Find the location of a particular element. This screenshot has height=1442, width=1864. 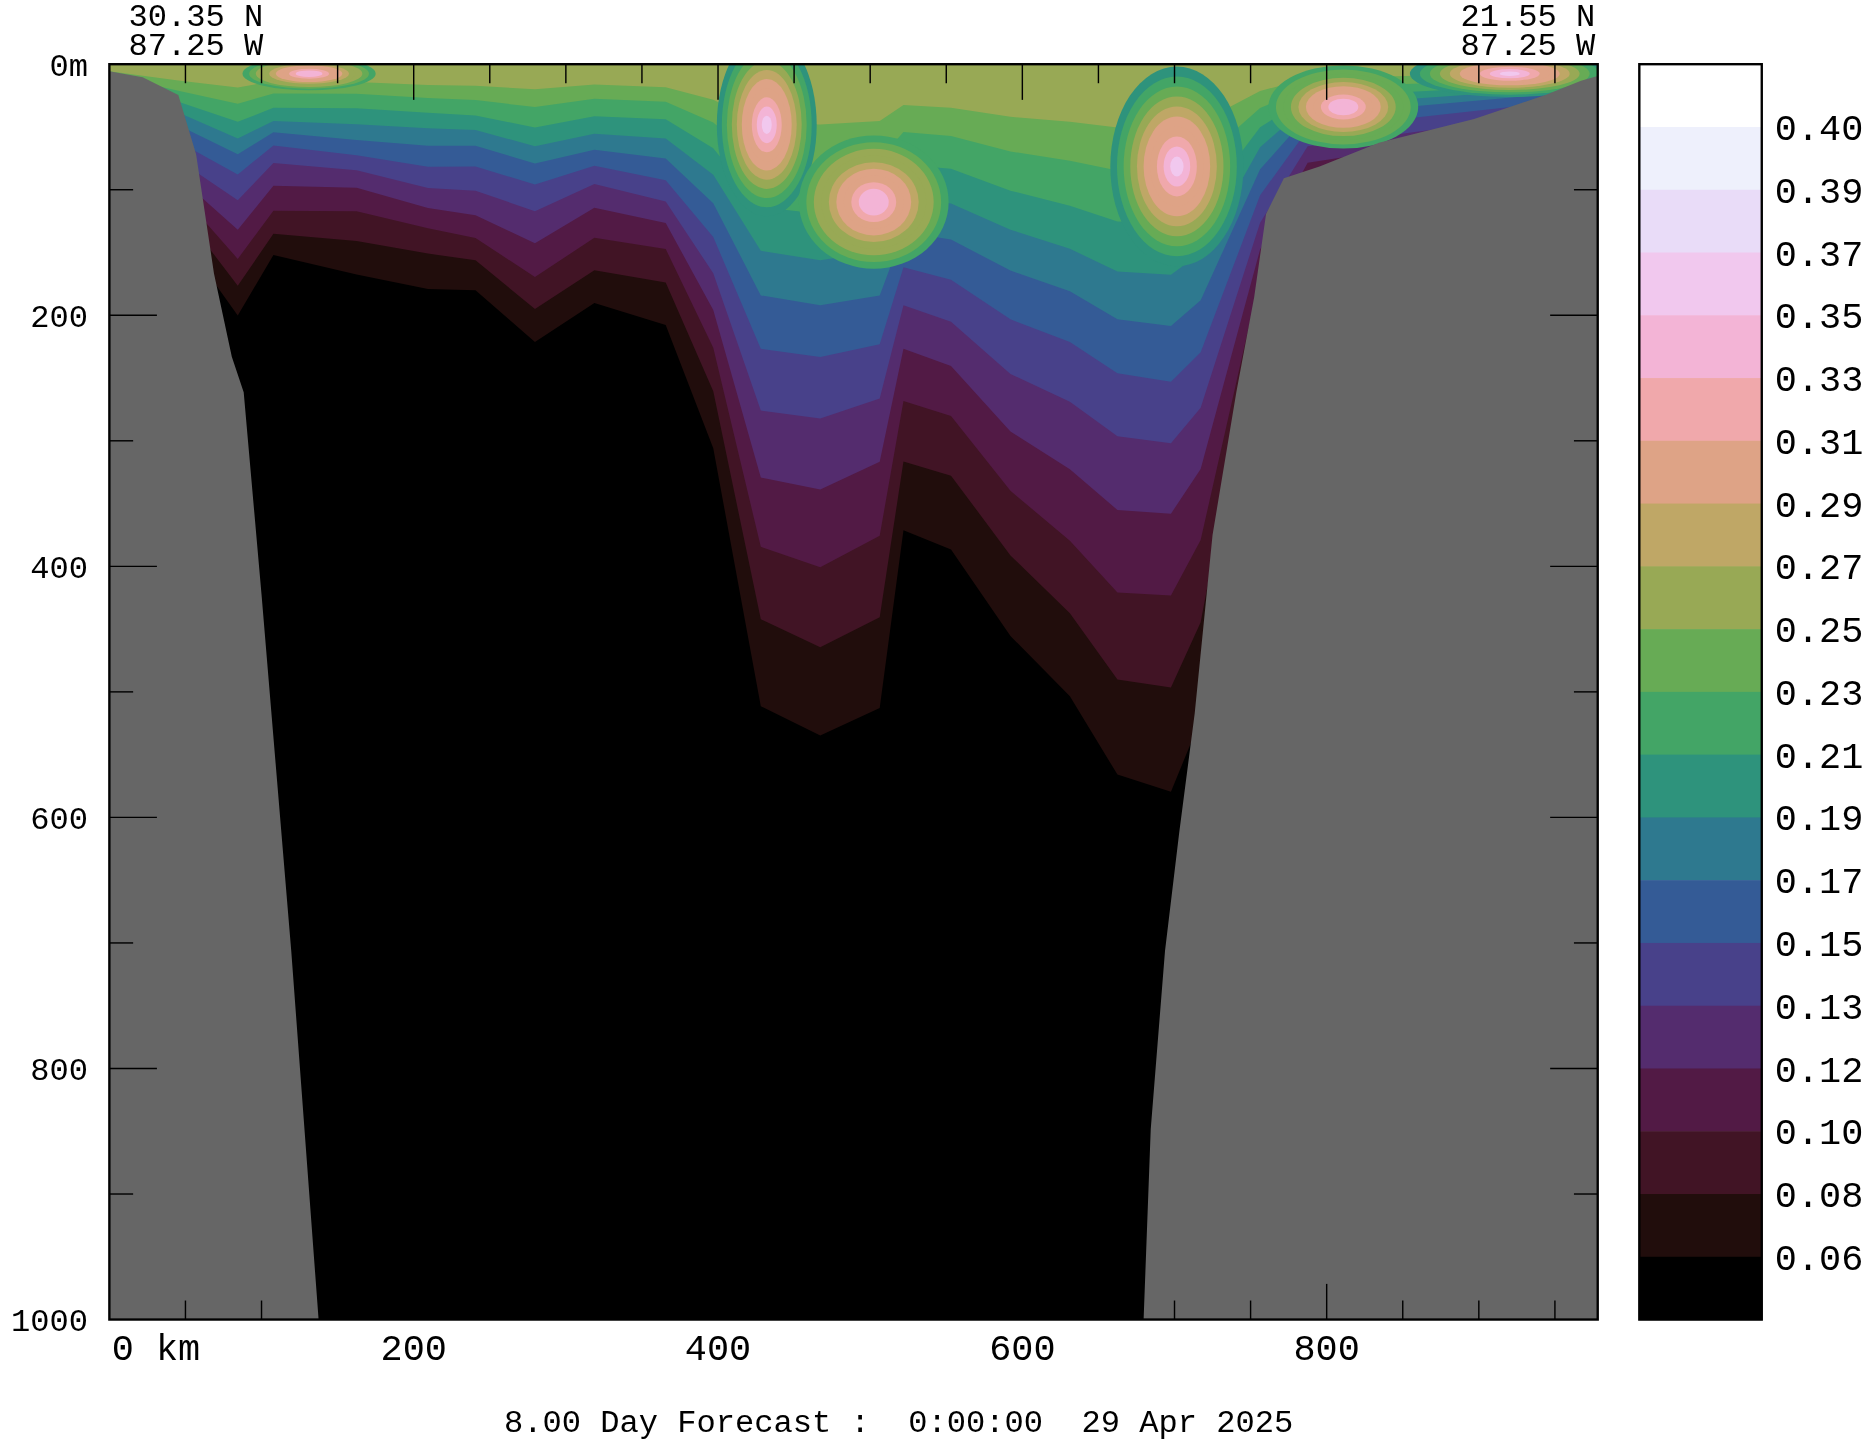

axis-label: 0m is located at coordinates (68, 68).